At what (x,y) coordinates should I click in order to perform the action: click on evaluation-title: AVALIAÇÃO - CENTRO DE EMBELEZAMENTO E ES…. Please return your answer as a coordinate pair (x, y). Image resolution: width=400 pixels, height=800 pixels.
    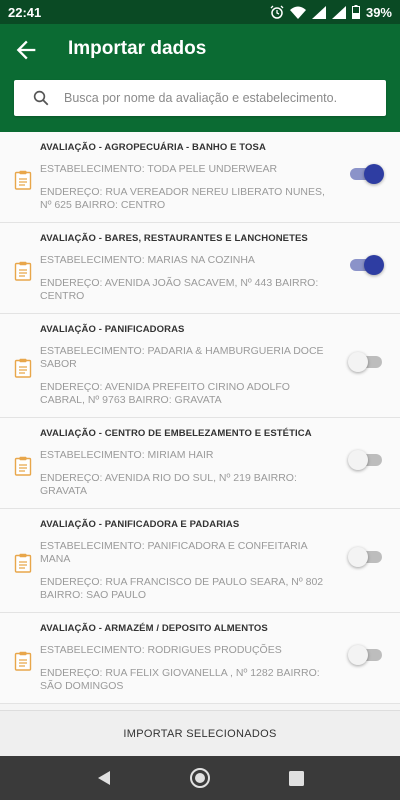
    Looking at the image, I should click on (176, 433).